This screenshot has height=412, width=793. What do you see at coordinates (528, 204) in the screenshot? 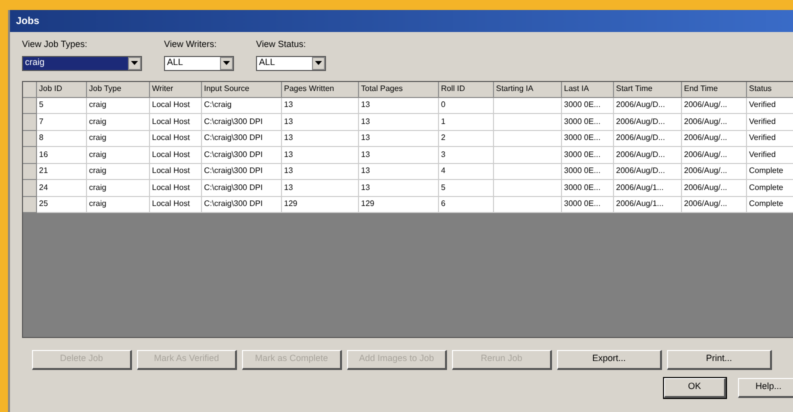
I see `table-cell` at bounding box center [528, 204].